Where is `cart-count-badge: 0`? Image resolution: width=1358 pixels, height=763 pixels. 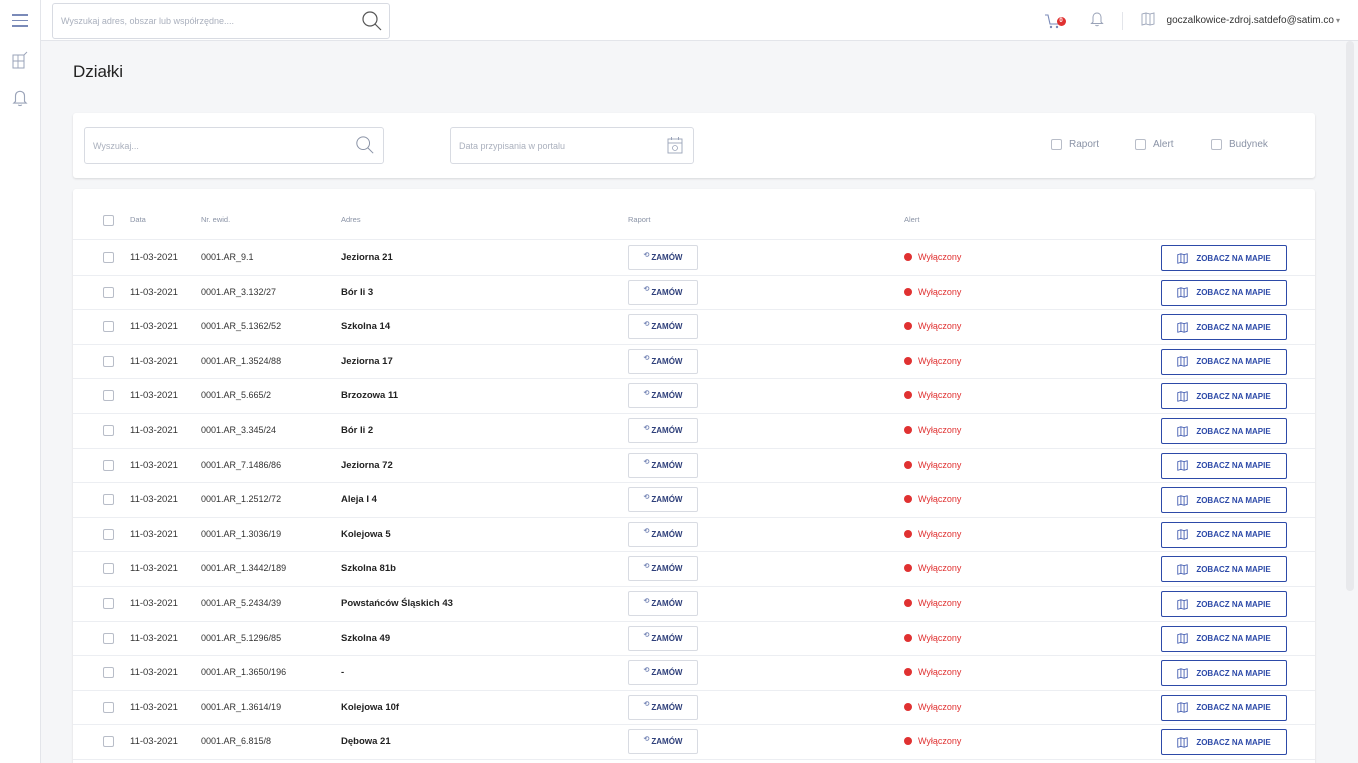
cart-count-badge: 0 is located at coordinates (1061, 21).